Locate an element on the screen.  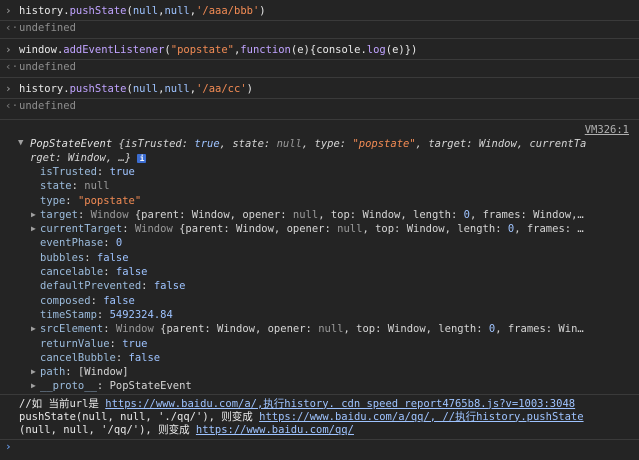
info-icon: i is located at coordinates (142, 158).